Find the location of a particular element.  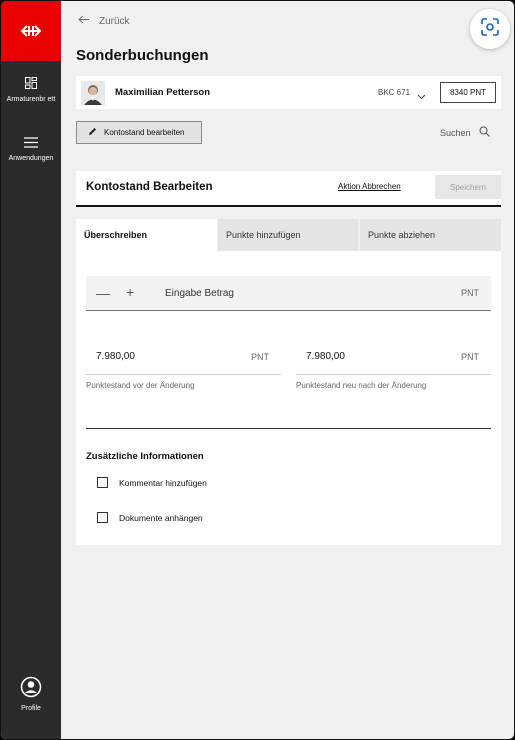

amount-input: — + Eingabe Betrag PNT is located at coordinates (288, 293).